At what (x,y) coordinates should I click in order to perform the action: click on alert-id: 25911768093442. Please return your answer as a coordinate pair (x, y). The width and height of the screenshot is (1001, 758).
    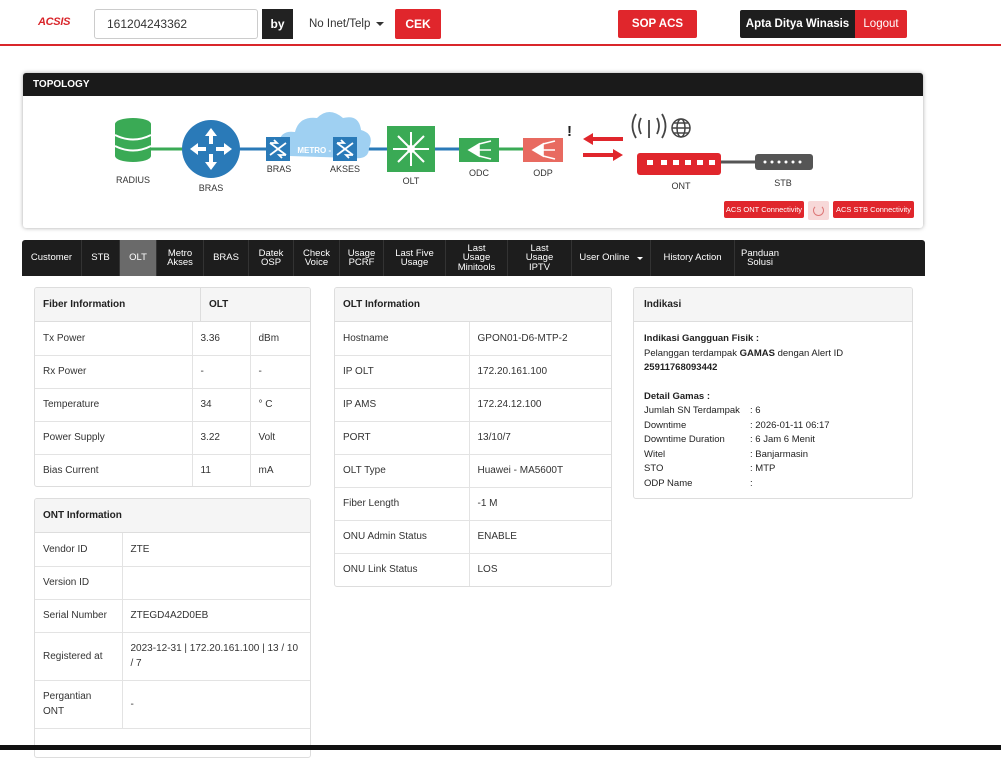
    Looking at the image, I should click on (681, 367).